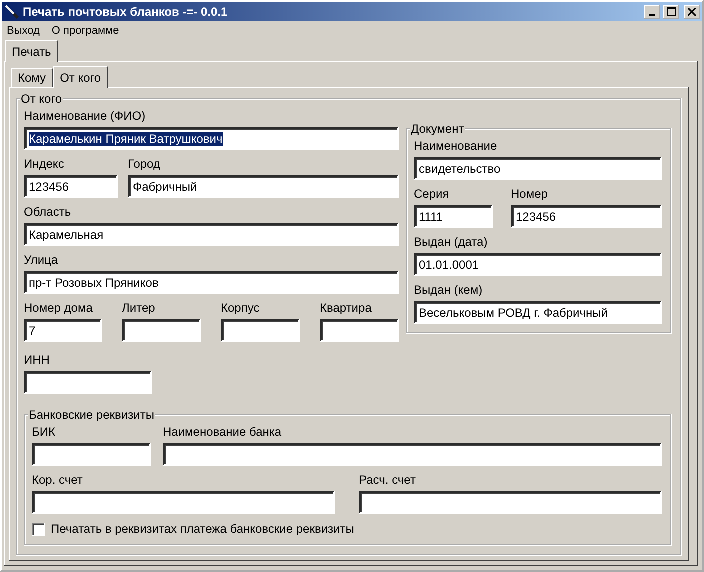 The width and height of the screenshot is (704, 572). What do you see at coordinates (211, 234) in the screenshot?
I see `input-field: Карамельная` at bounding box center [211, 234].